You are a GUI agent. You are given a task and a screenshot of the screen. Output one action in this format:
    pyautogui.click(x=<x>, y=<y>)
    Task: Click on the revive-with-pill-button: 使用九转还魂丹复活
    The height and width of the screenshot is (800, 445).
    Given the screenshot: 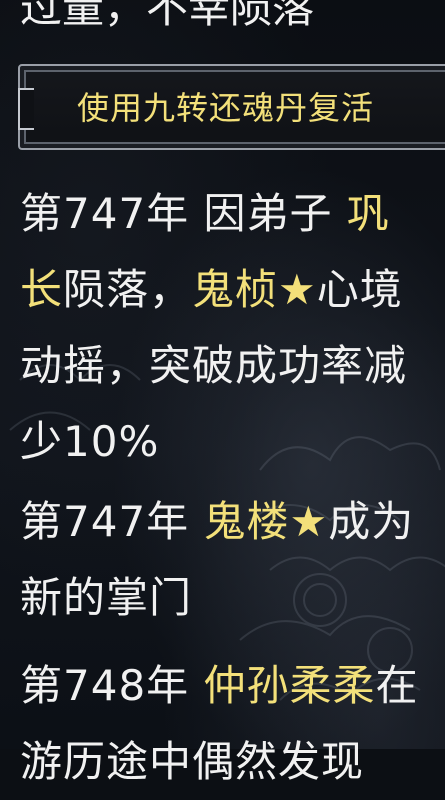 What is the action you would take?
    pyautogui.click(x=231, y=107)
    